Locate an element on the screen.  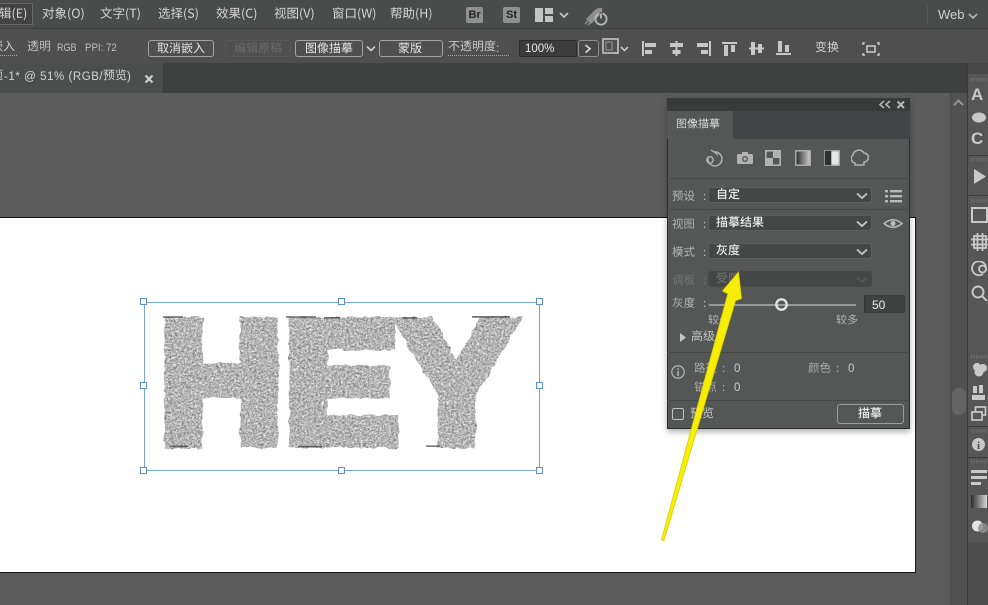
svg-text: i is located at coordinates (978, 446).